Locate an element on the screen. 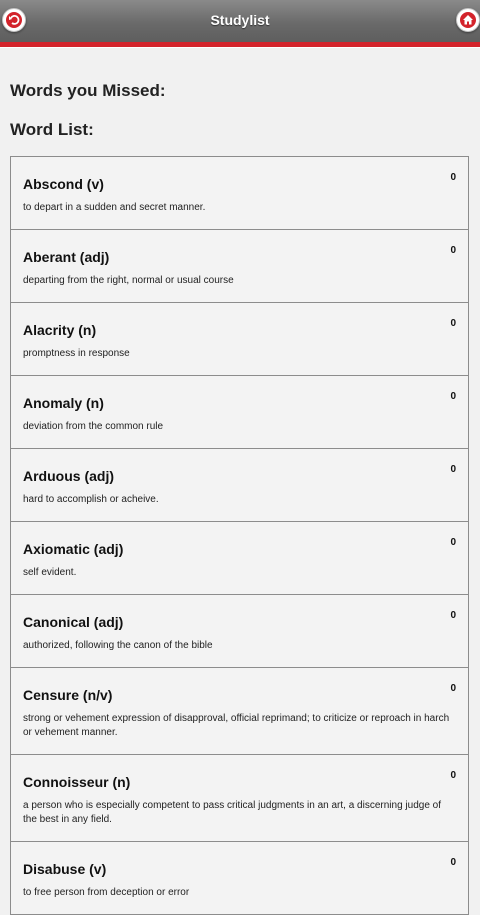  page-title: Studylist is located at coordinates (240, 20).